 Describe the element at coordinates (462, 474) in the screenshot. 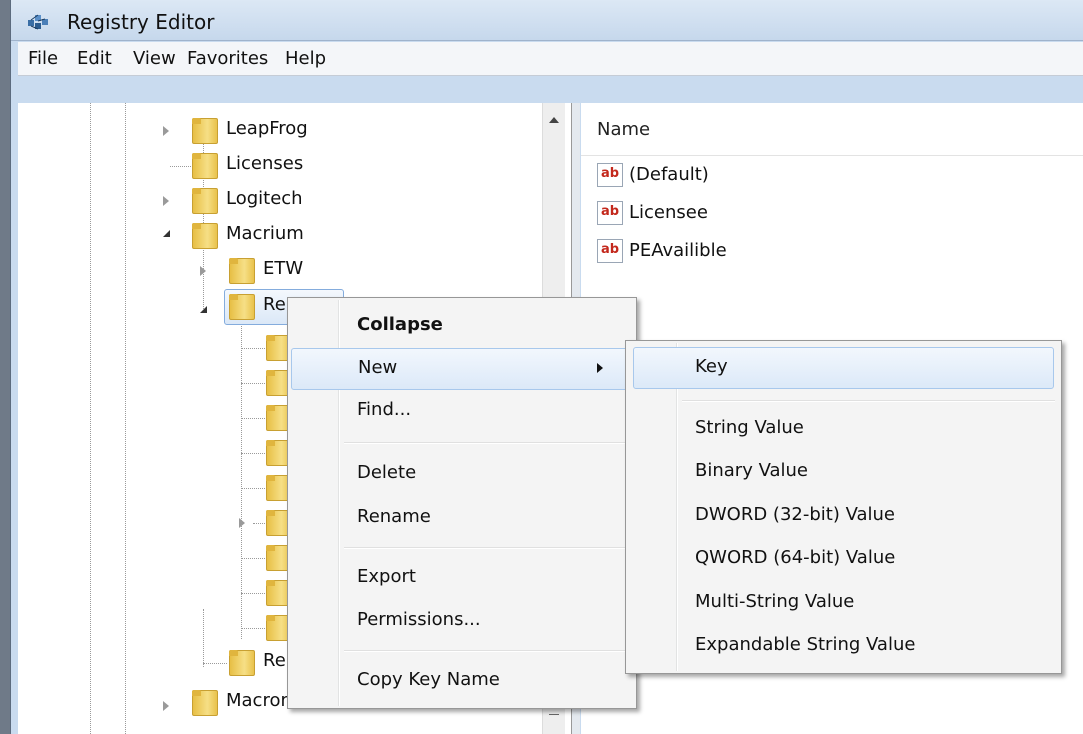

I see `menu-item-delete: Delete` at that location.